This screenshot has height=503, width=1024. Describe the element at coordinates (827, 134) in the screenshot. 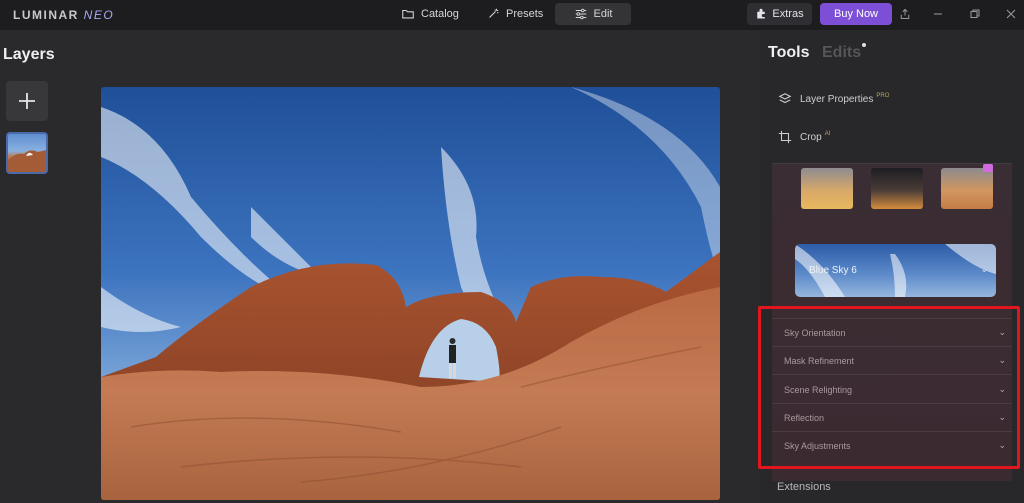

I see `ai-badge: AI` at that location.